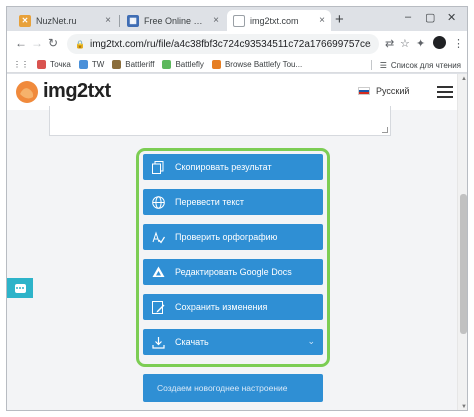 The height and width of the screenshot is (417, 474). Describe the element at coordinates (463, 264) in the screenshot. I see `scrollbar-thumb` at that location.